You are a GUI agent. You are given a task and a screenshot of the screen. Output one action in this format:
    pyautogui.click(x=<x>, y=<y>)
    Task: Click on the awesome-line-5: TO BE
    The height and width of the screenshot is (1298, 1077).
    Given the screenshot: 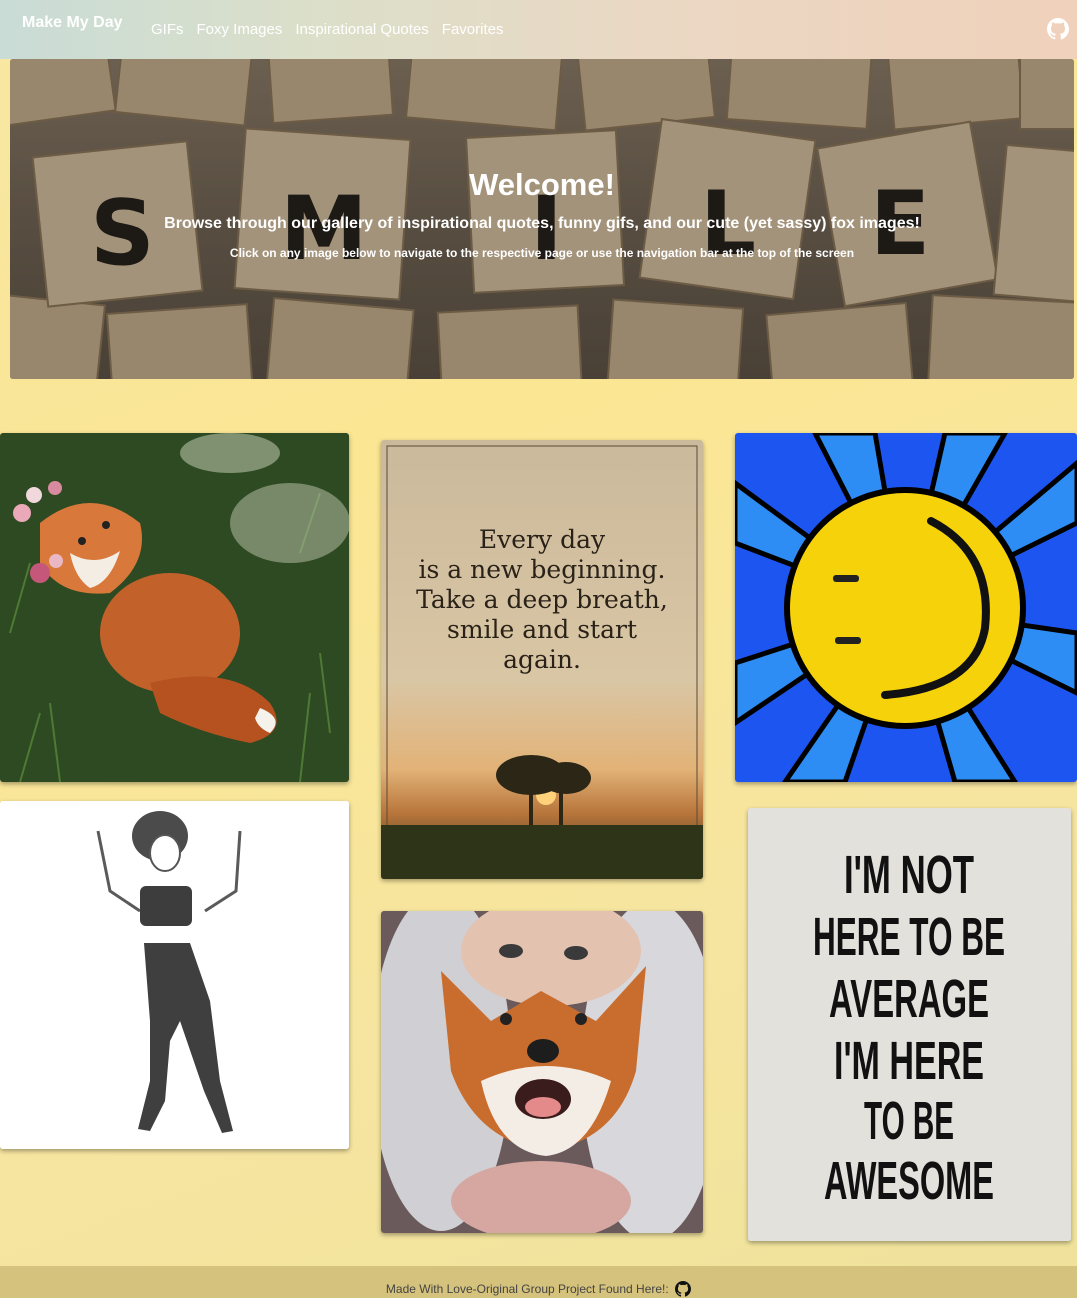 What is the action you would take?
    pyautogui.click(x=909, y=1121)
    